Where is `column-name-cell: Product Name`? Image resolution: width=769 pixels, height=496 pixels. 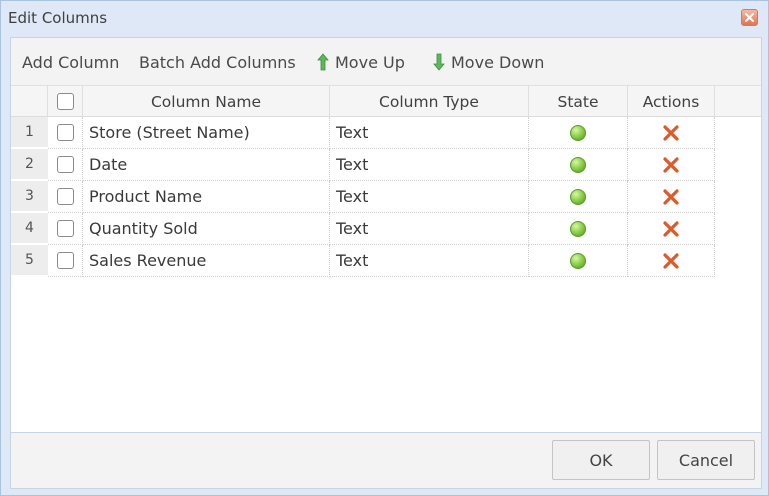
column-name-cell: Product Name is located at coordinates (206, 197).